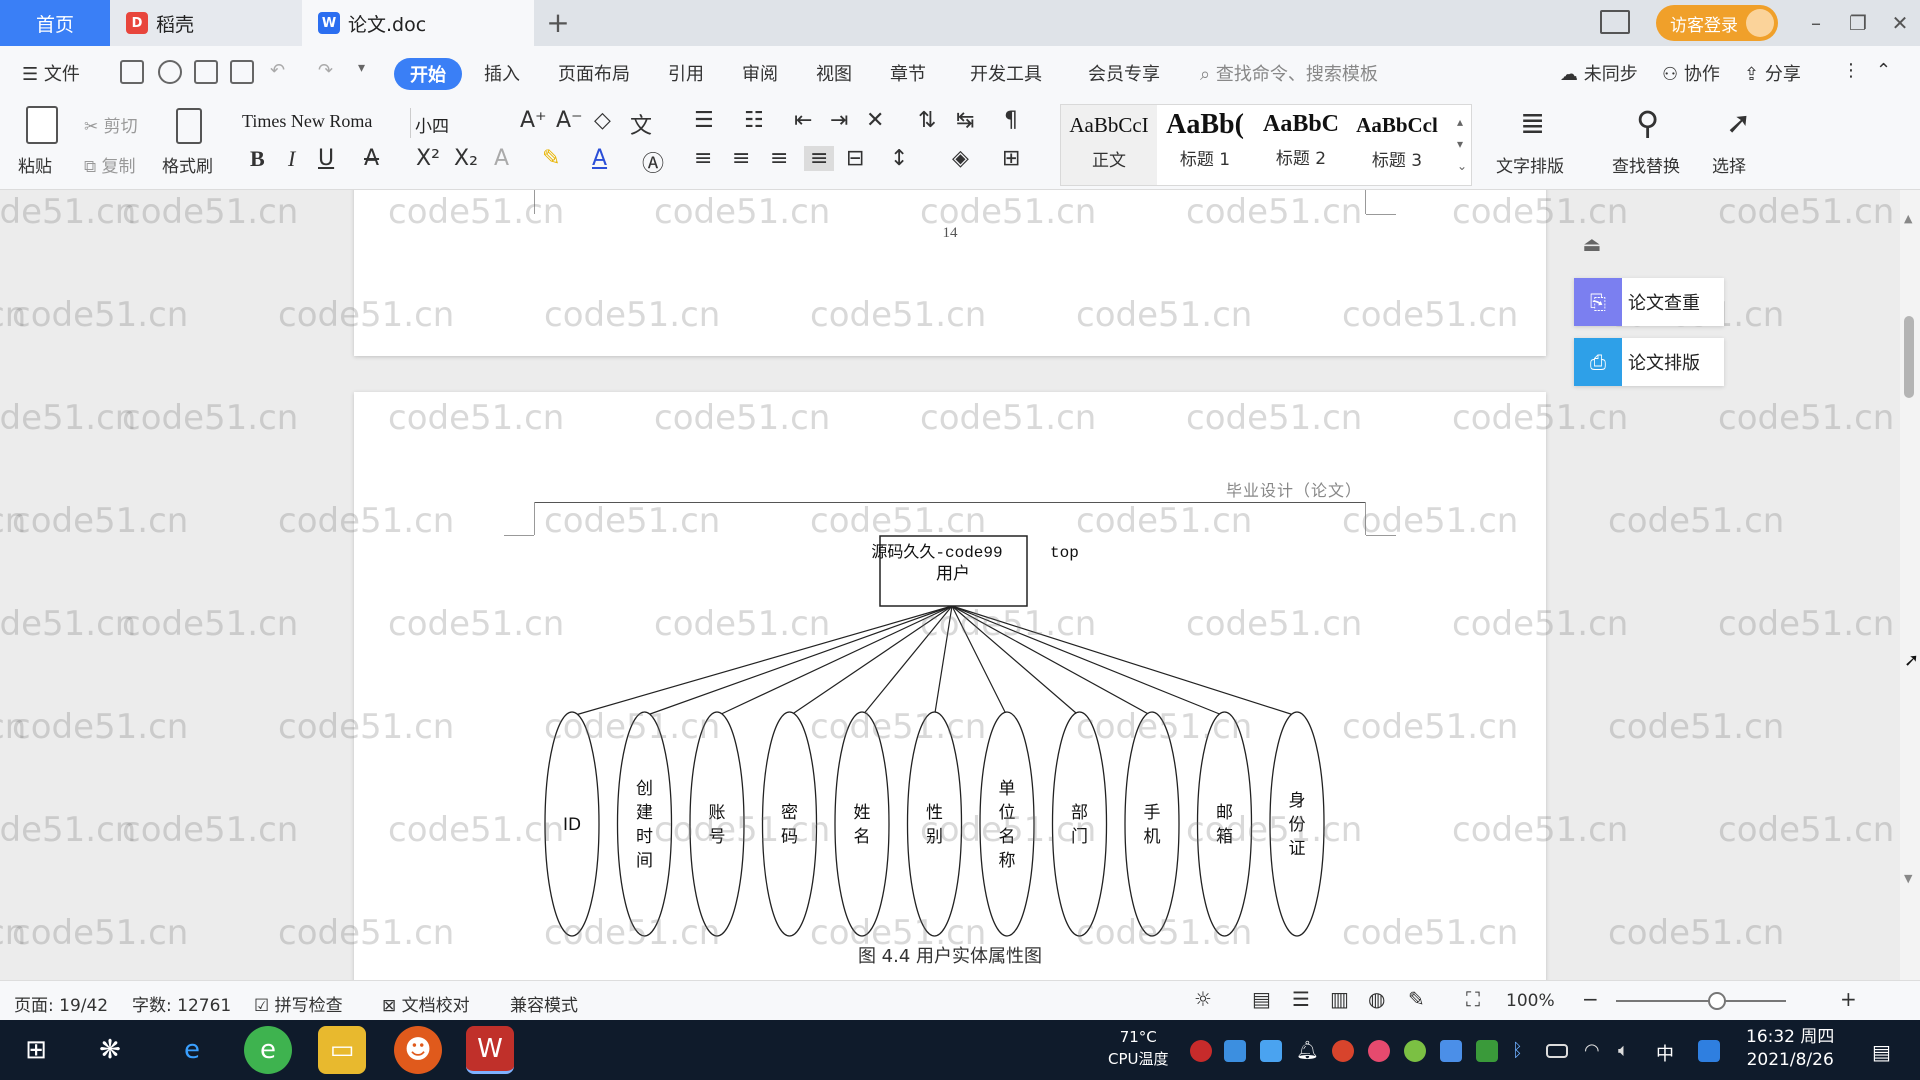 Image resolution: width=1920 pixels, height=1080 pixels. Describe the element at coordinates (1271, 1051) in the screenshot. I see `shield-icon` at that location.